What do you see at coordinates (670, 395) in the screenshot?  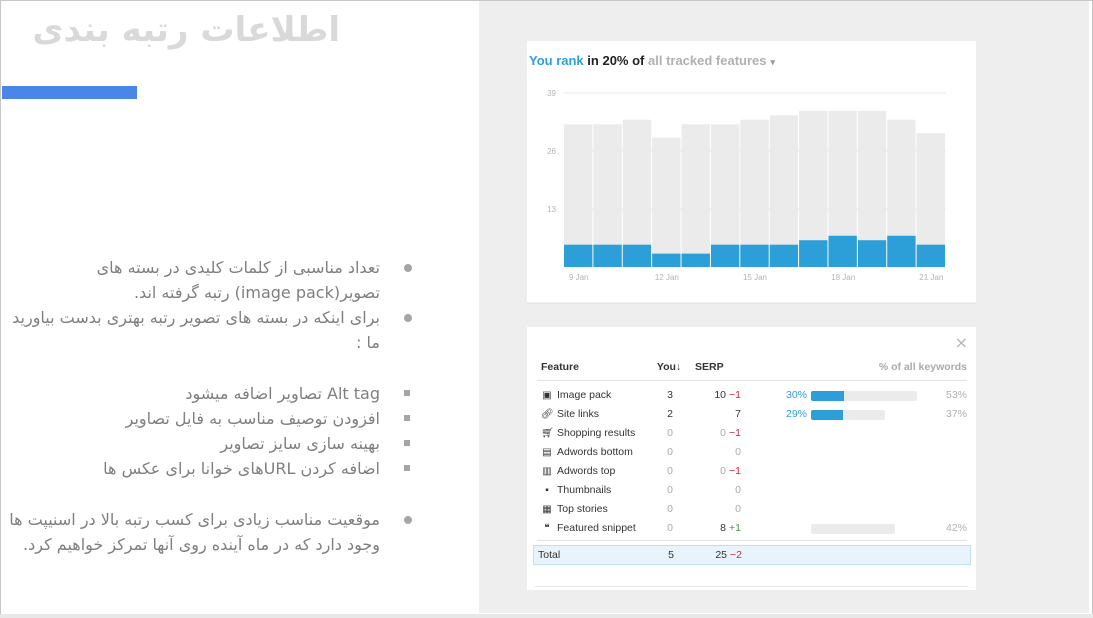 I see `you-count: 3` at bounding box center [670, 395].